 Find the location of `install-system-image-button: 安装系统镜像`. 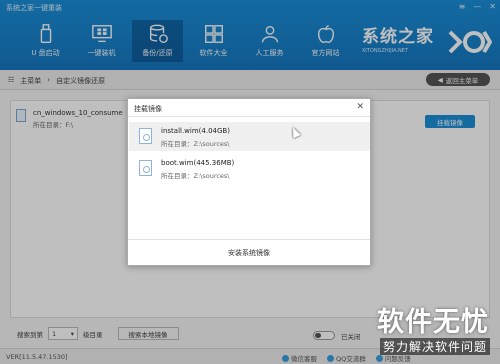

install-system-image-button: 安装系统镜像 is located at coordinates (249, 252).